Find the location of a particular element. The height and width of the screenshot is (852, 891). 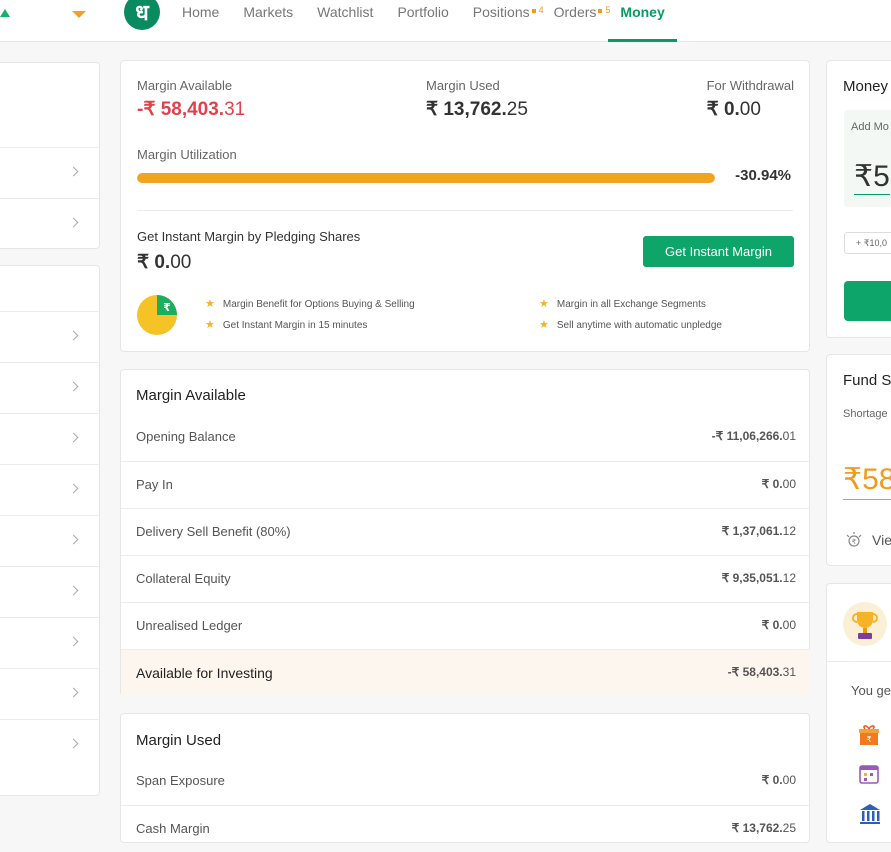

margin-available-value: -₹ 58,403.31 is located at coordinates (191, 109).